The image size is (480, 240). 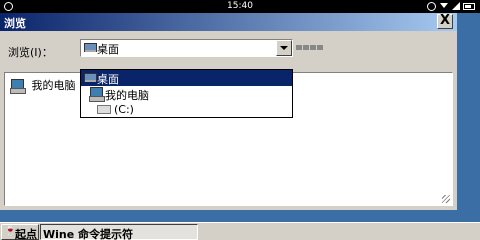 What do you see at coordinates (446, 199) in the screenshot?
I see `resize-grip` at bounding box center [446, 199].